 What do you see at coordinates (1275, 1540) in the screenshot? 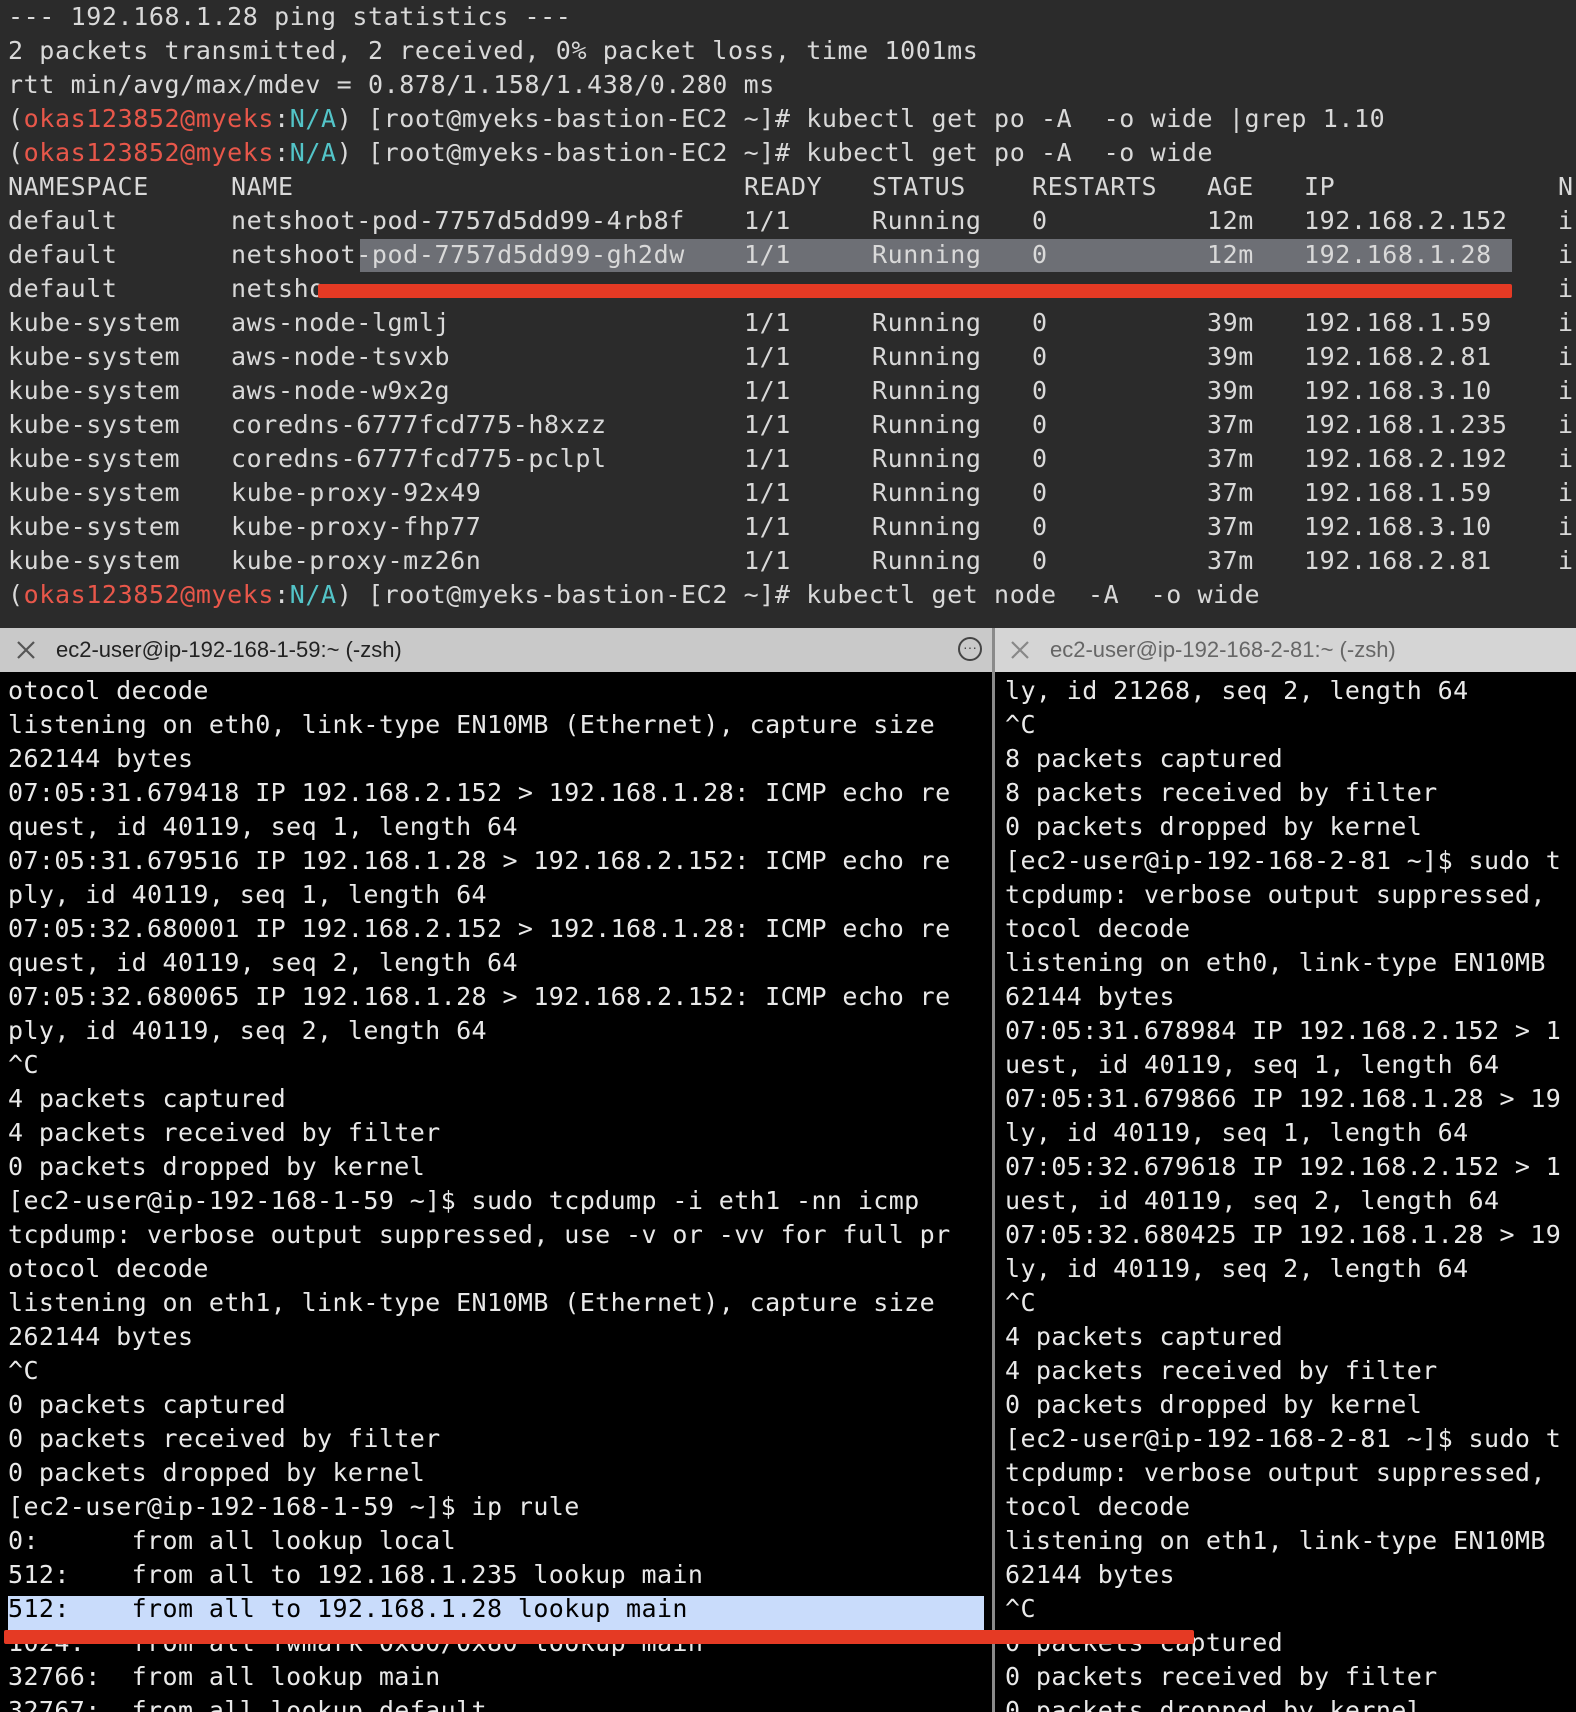
I see `terminal-line: listening on eth1, link-type EN10MB` at bounding box center [1275, 1540].